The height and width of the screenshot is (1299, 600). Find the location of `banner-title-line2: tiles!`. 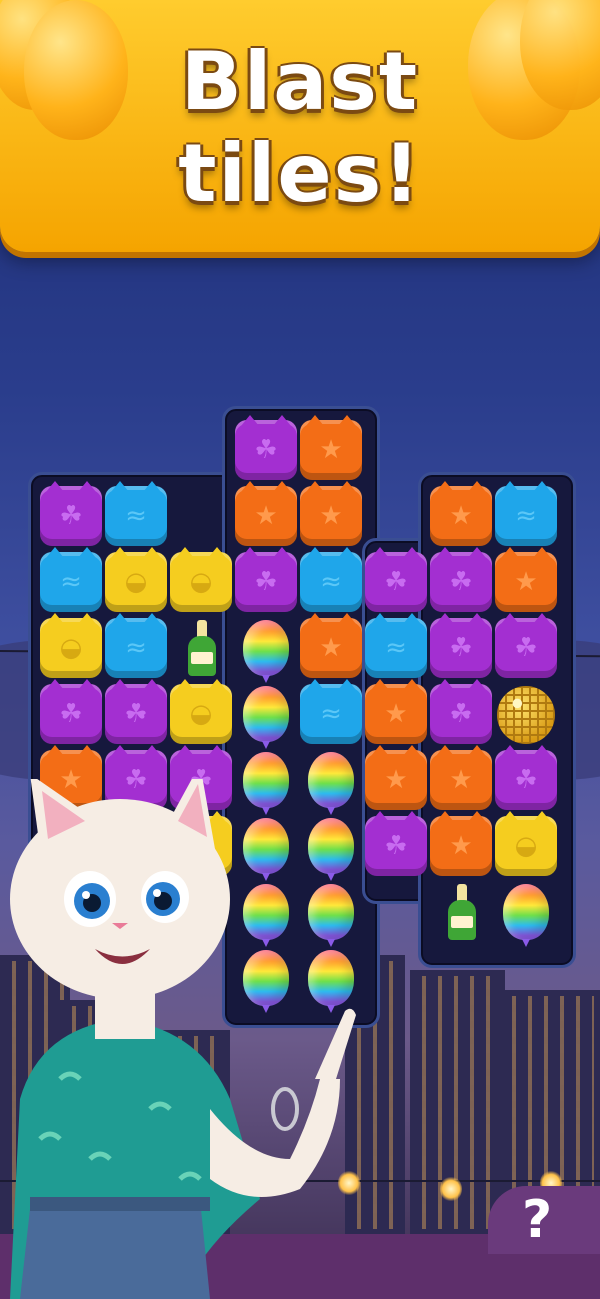

banner-title-line2: tiles! is located at coordinates (300, 173).